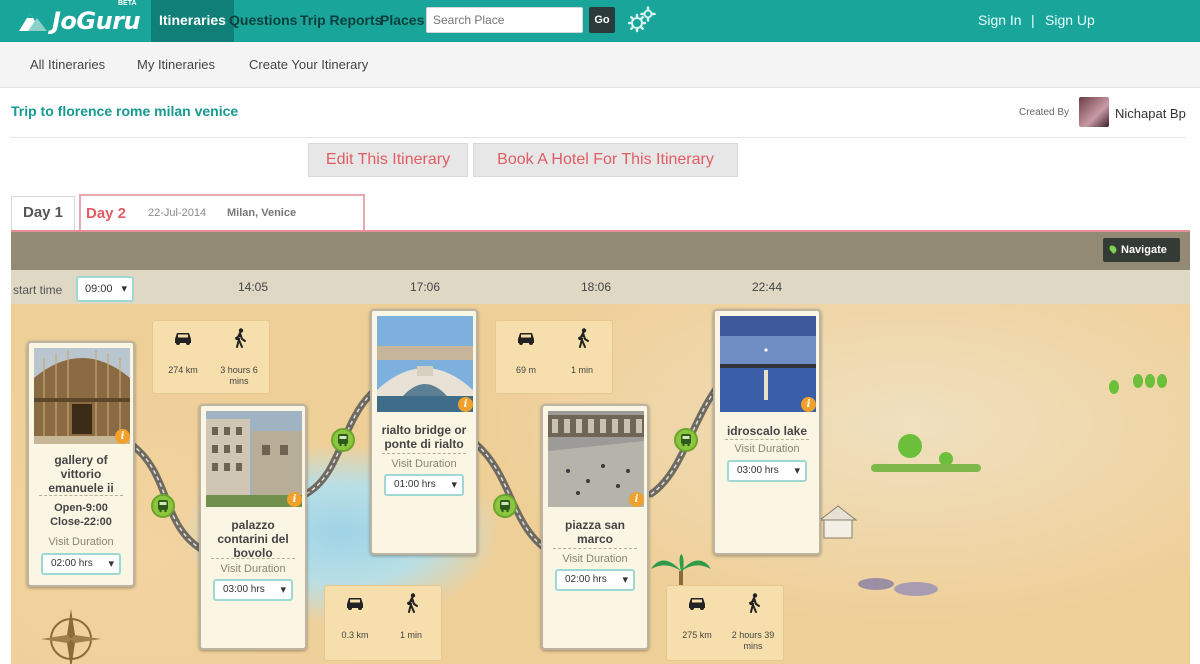 This screenshot has width=1200, height=664. Describe the element at coordinates (1094, 112) in the screenshot. I see `avatar` at that location.